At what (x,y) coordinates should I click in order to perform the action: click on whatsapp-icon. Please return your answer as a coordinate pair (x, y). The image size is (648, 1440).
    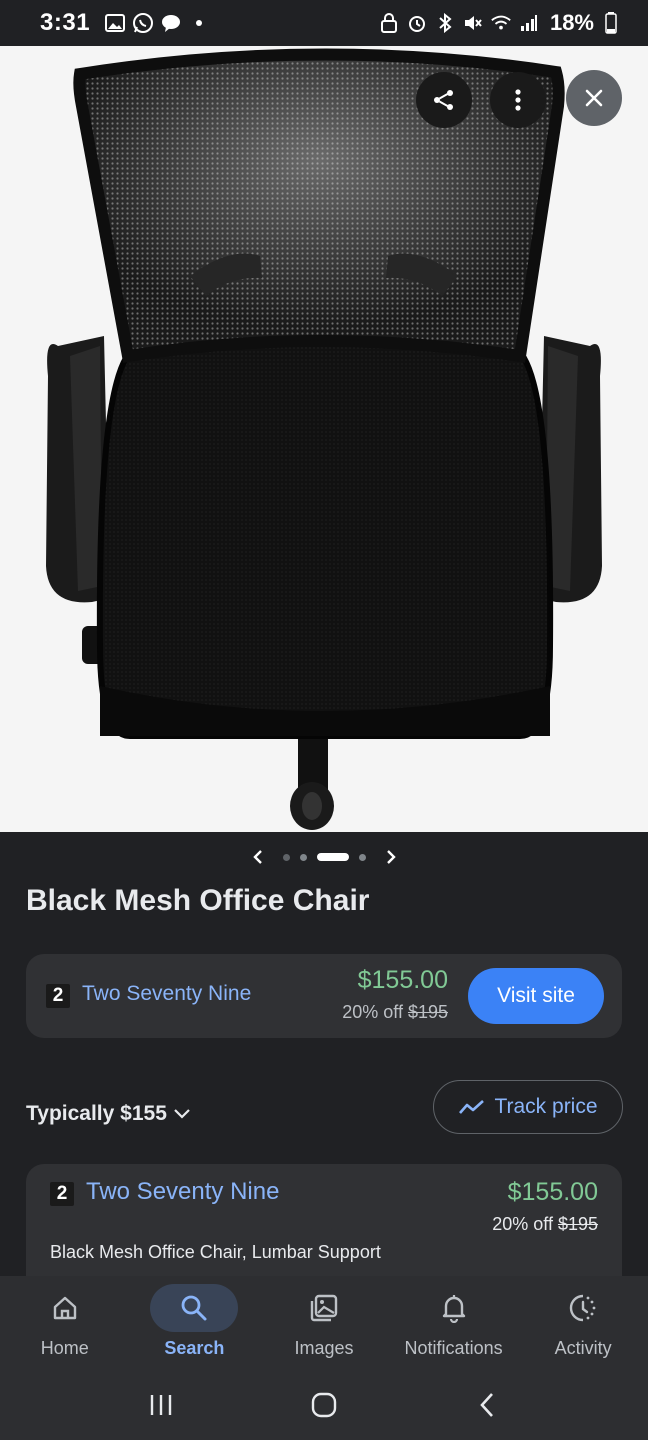
    Looking at the image, I should click on (143, 23).